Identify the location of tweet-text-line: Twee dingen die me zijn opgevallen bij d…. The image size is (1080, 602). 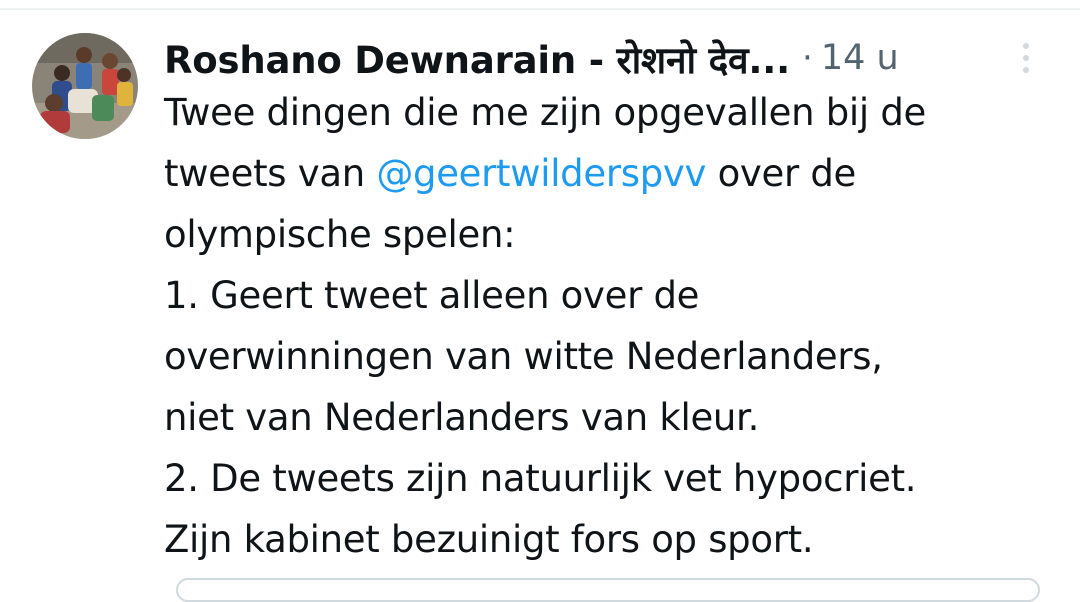
(614, 112).